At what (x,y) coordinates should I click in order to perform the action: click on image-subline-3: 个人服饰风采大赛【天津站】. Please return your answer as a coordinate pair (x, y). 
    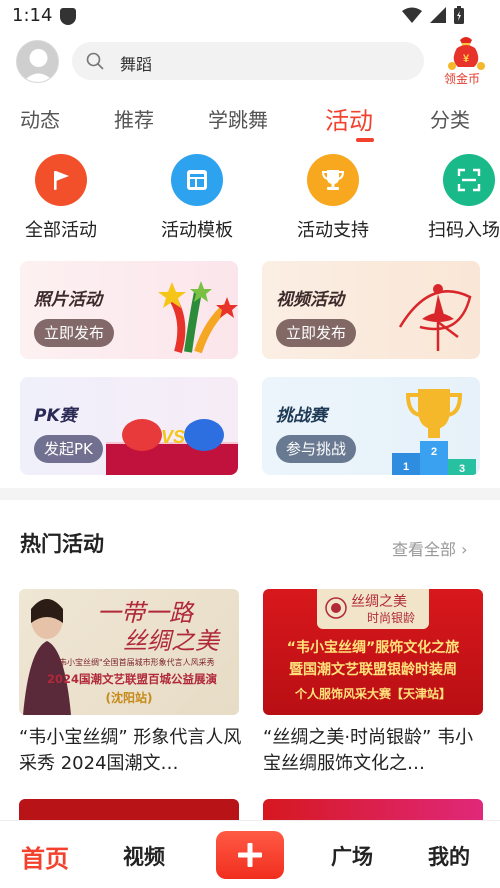
    Looking at the image, I should click on (372, 694).